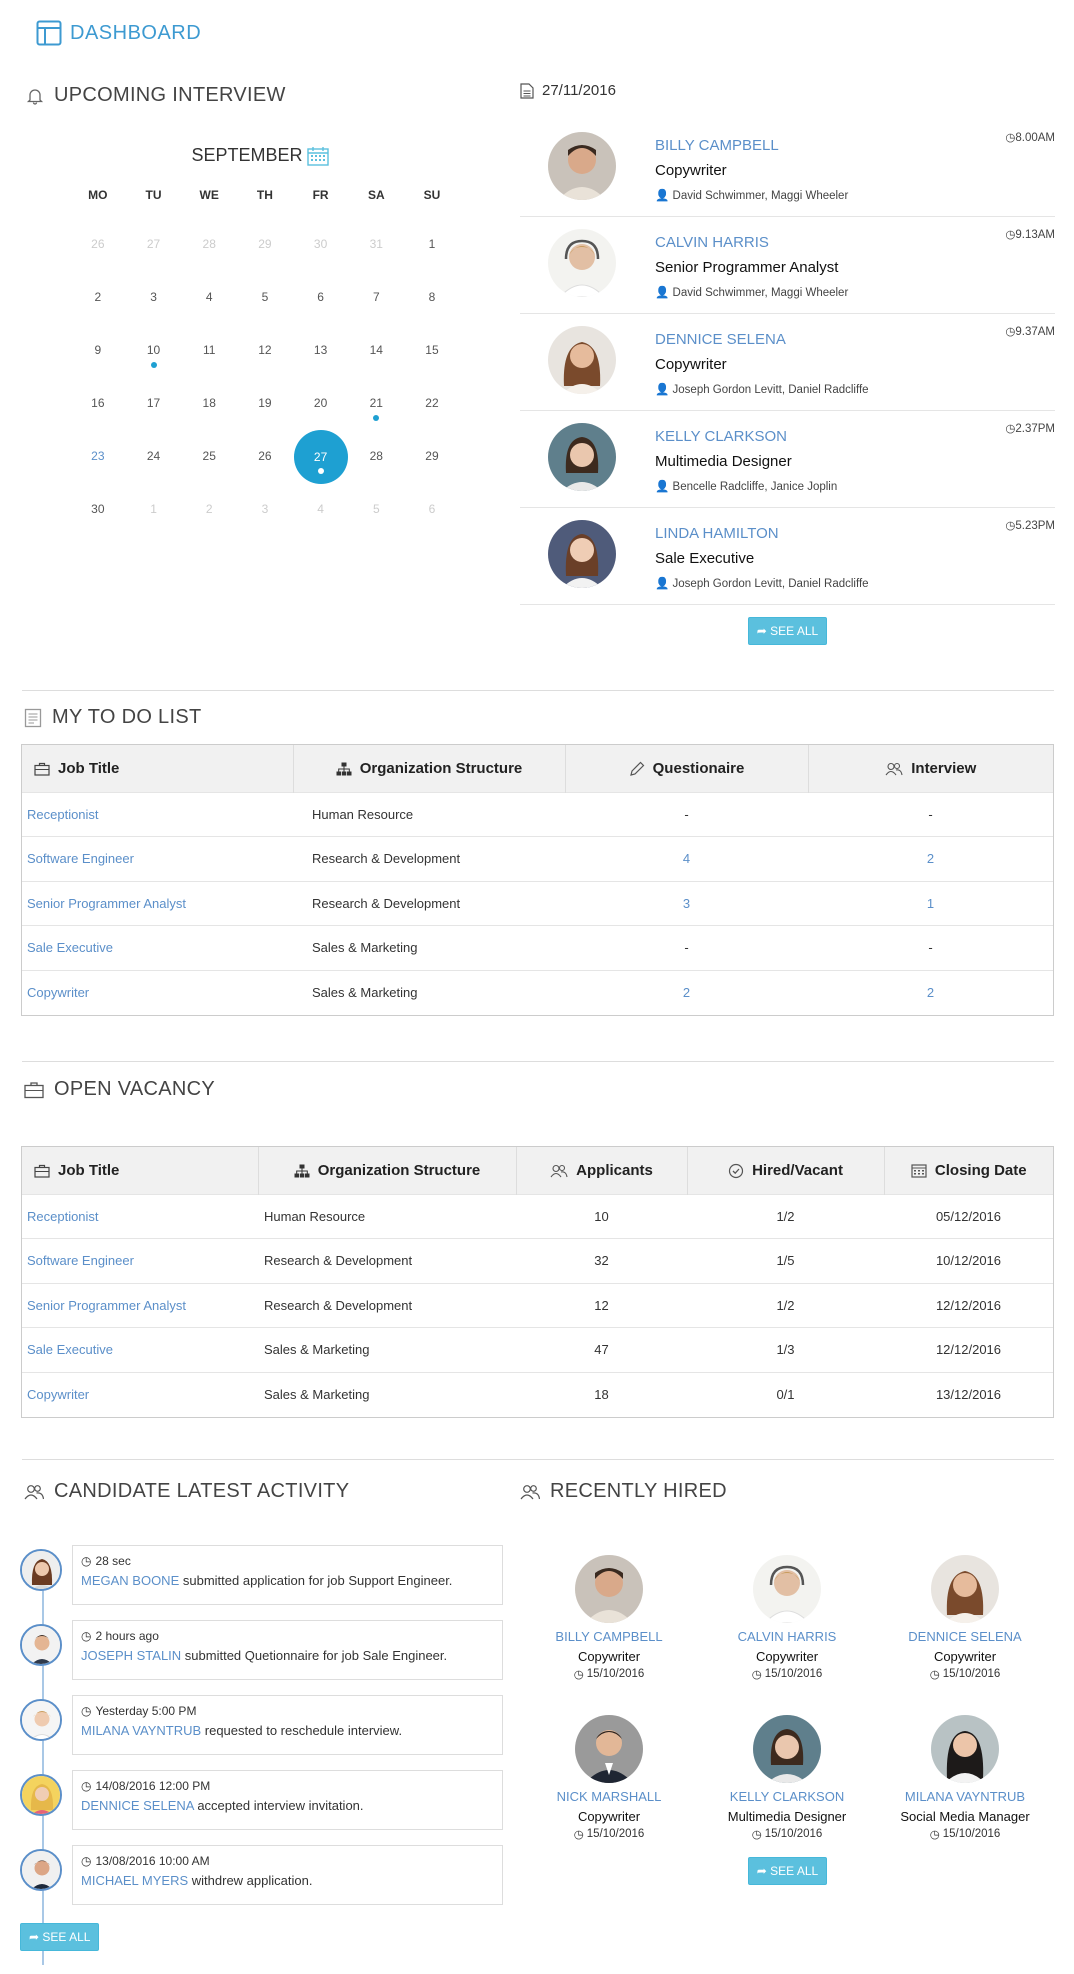 The height and width of the screenshot is (1974, 1074). Describe the element at coordinates (717, 533) in the screenshot. I see `candidate-name: LINDA HAMILTON` at that location.